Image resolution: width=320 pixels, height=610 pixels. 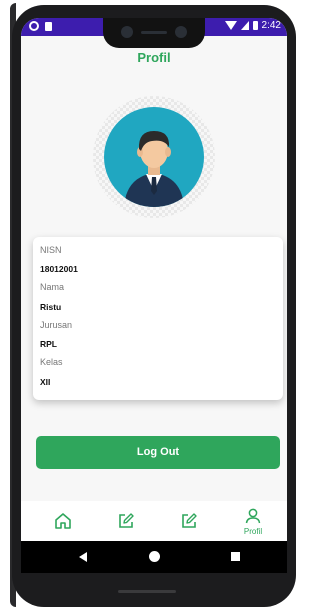 I want to click on kelas-label: Kelas, so click(x=51, y=362).